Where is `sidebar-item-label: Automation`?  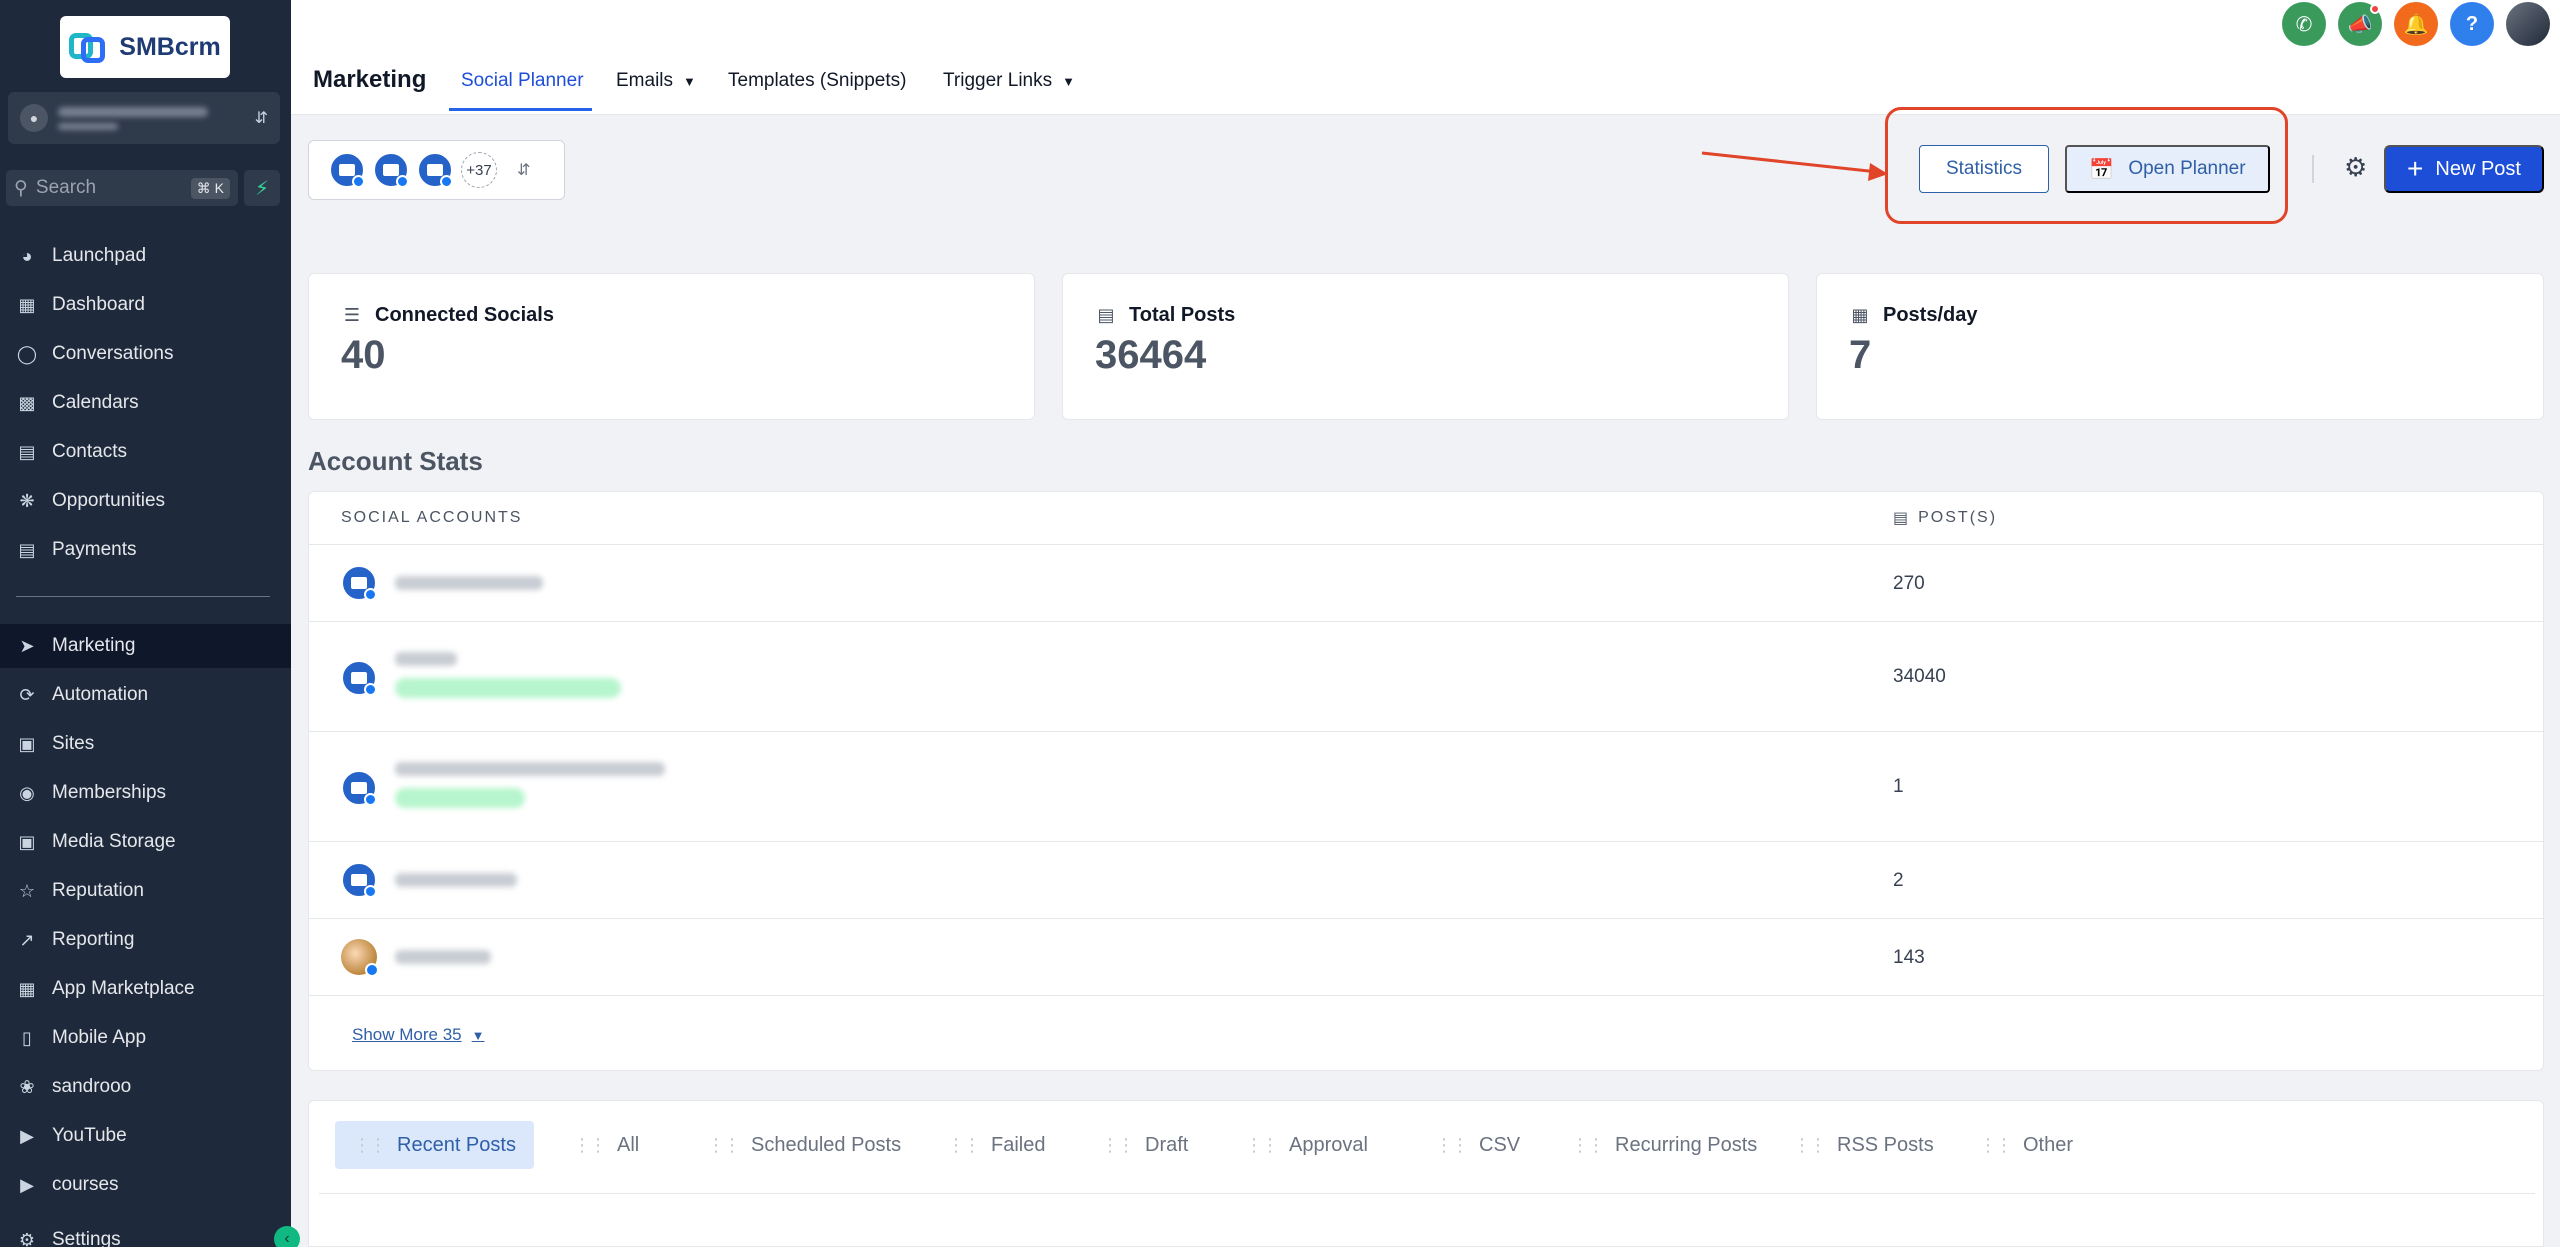
sidebar-item-label: Automation is located at coordinates (100, 694).